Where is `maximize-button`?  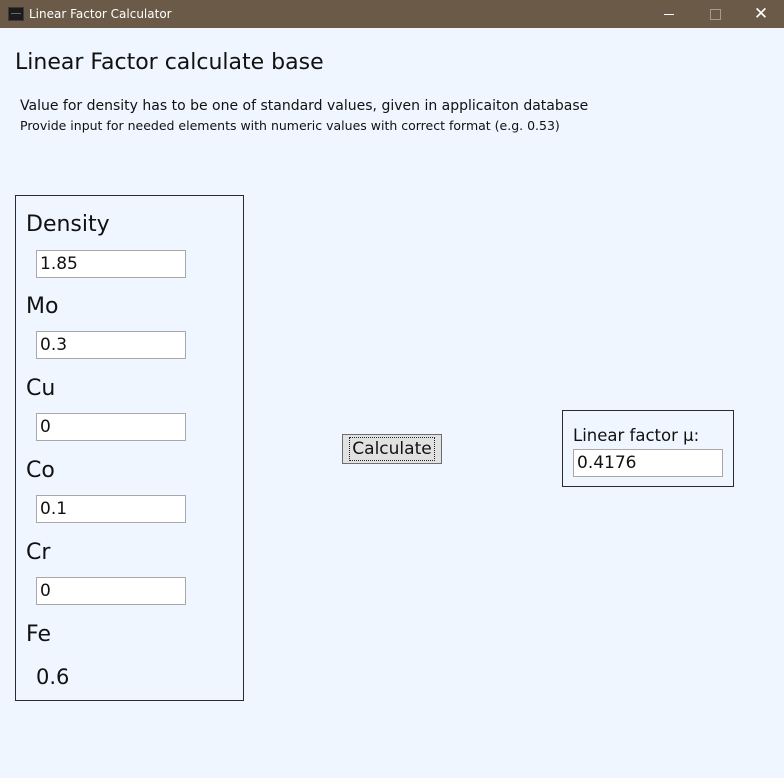 maximize-button is located at coordinates (715, 14).